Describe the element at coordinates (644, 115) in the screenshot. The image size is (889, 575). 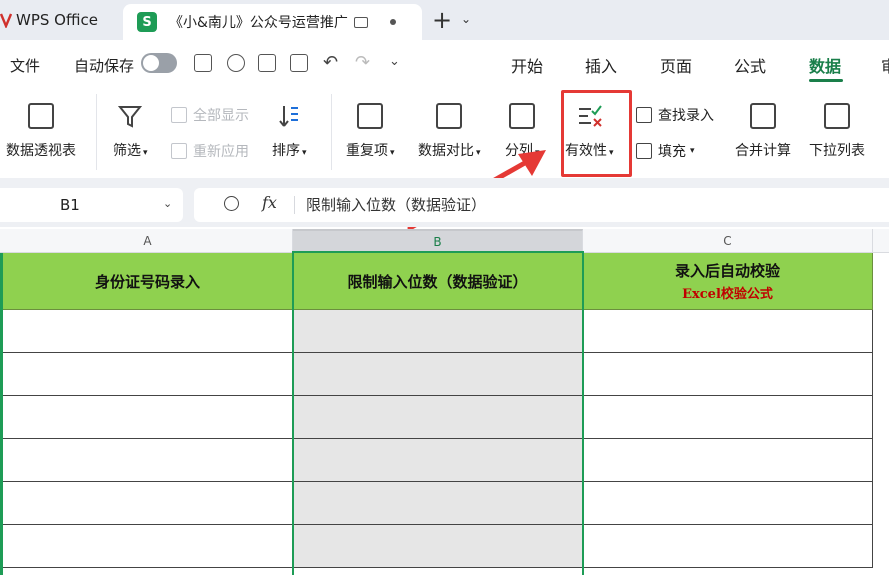
I see `lookup-entry-icon` at that location.